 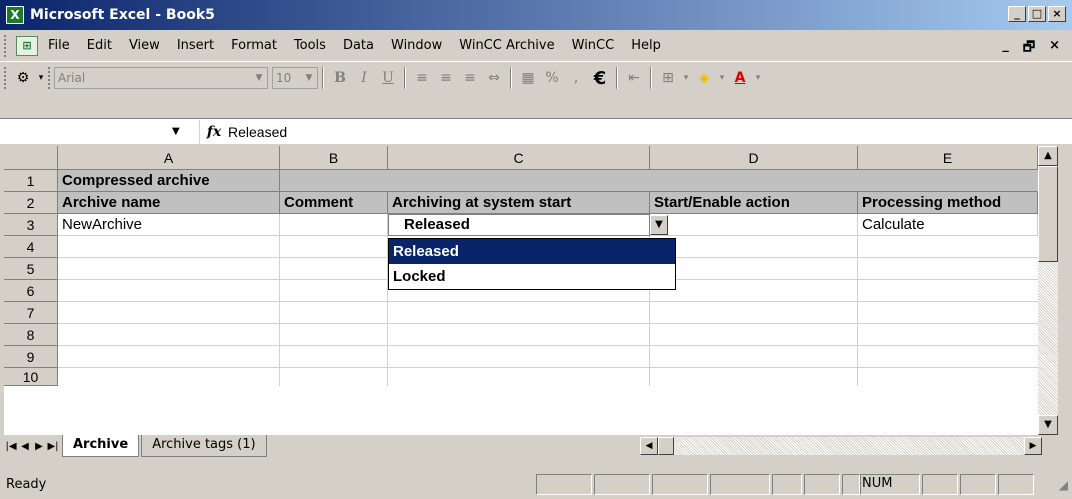 I want to click on merge-center-icon: ⇔, so click(x=494, y=78).